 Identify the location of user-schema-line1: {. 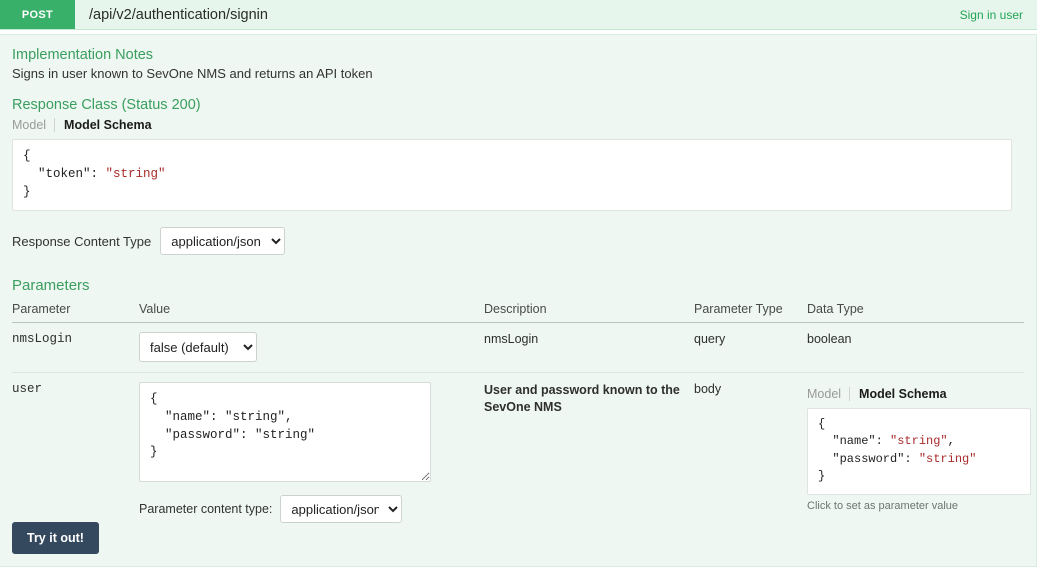
(822, 424).